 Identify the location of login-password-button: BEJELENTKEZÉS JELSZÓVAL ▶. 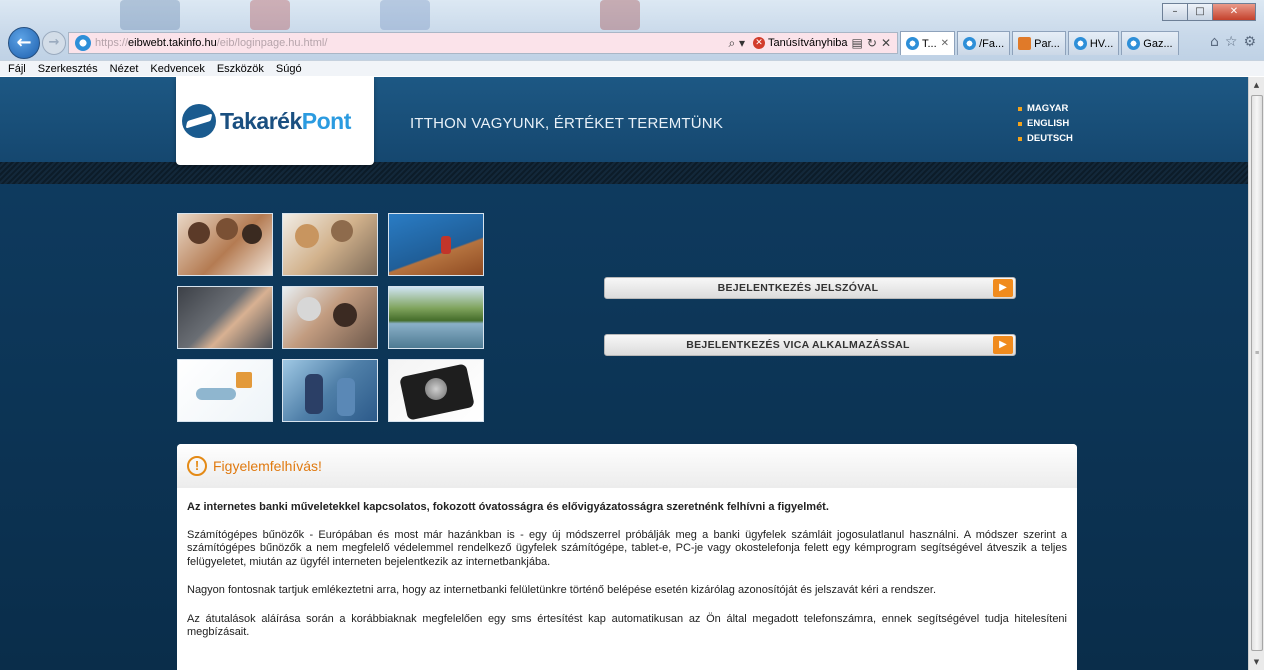
(810, 288).